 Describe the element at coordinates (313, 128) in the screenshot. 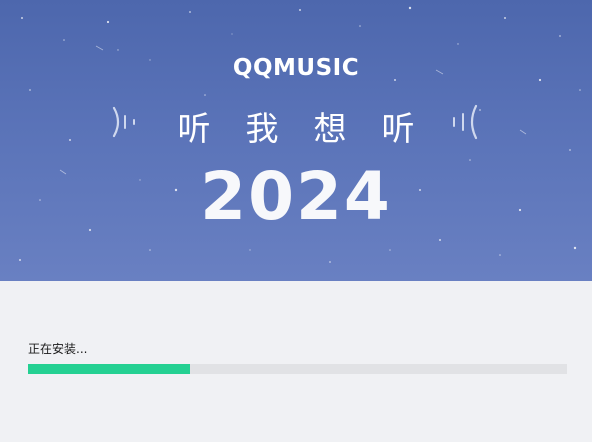

I see `slogan-text: 听我想听` at that location.